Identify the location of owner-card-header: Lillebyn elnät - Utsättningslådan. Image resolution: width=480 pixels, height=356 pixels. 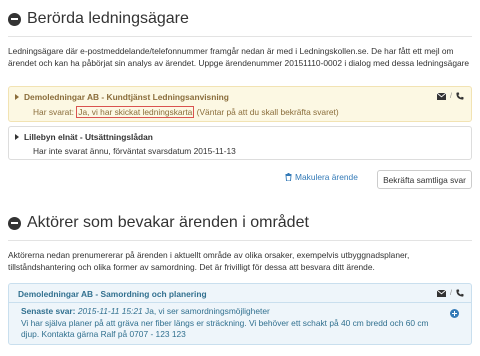
(84, 137).